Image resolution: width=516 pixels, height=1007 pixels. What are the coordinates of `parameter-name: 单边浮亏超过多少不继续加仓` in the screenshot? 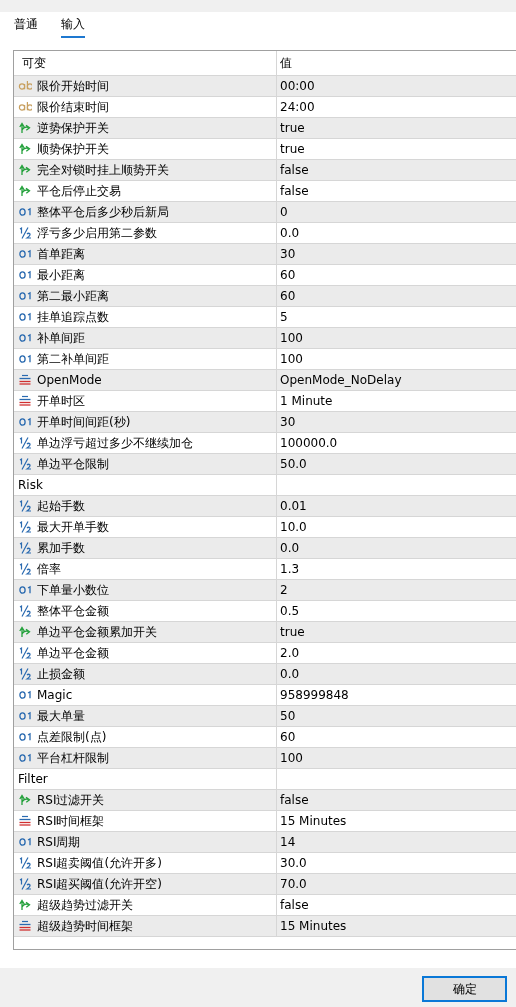 It's located at (115, 443).